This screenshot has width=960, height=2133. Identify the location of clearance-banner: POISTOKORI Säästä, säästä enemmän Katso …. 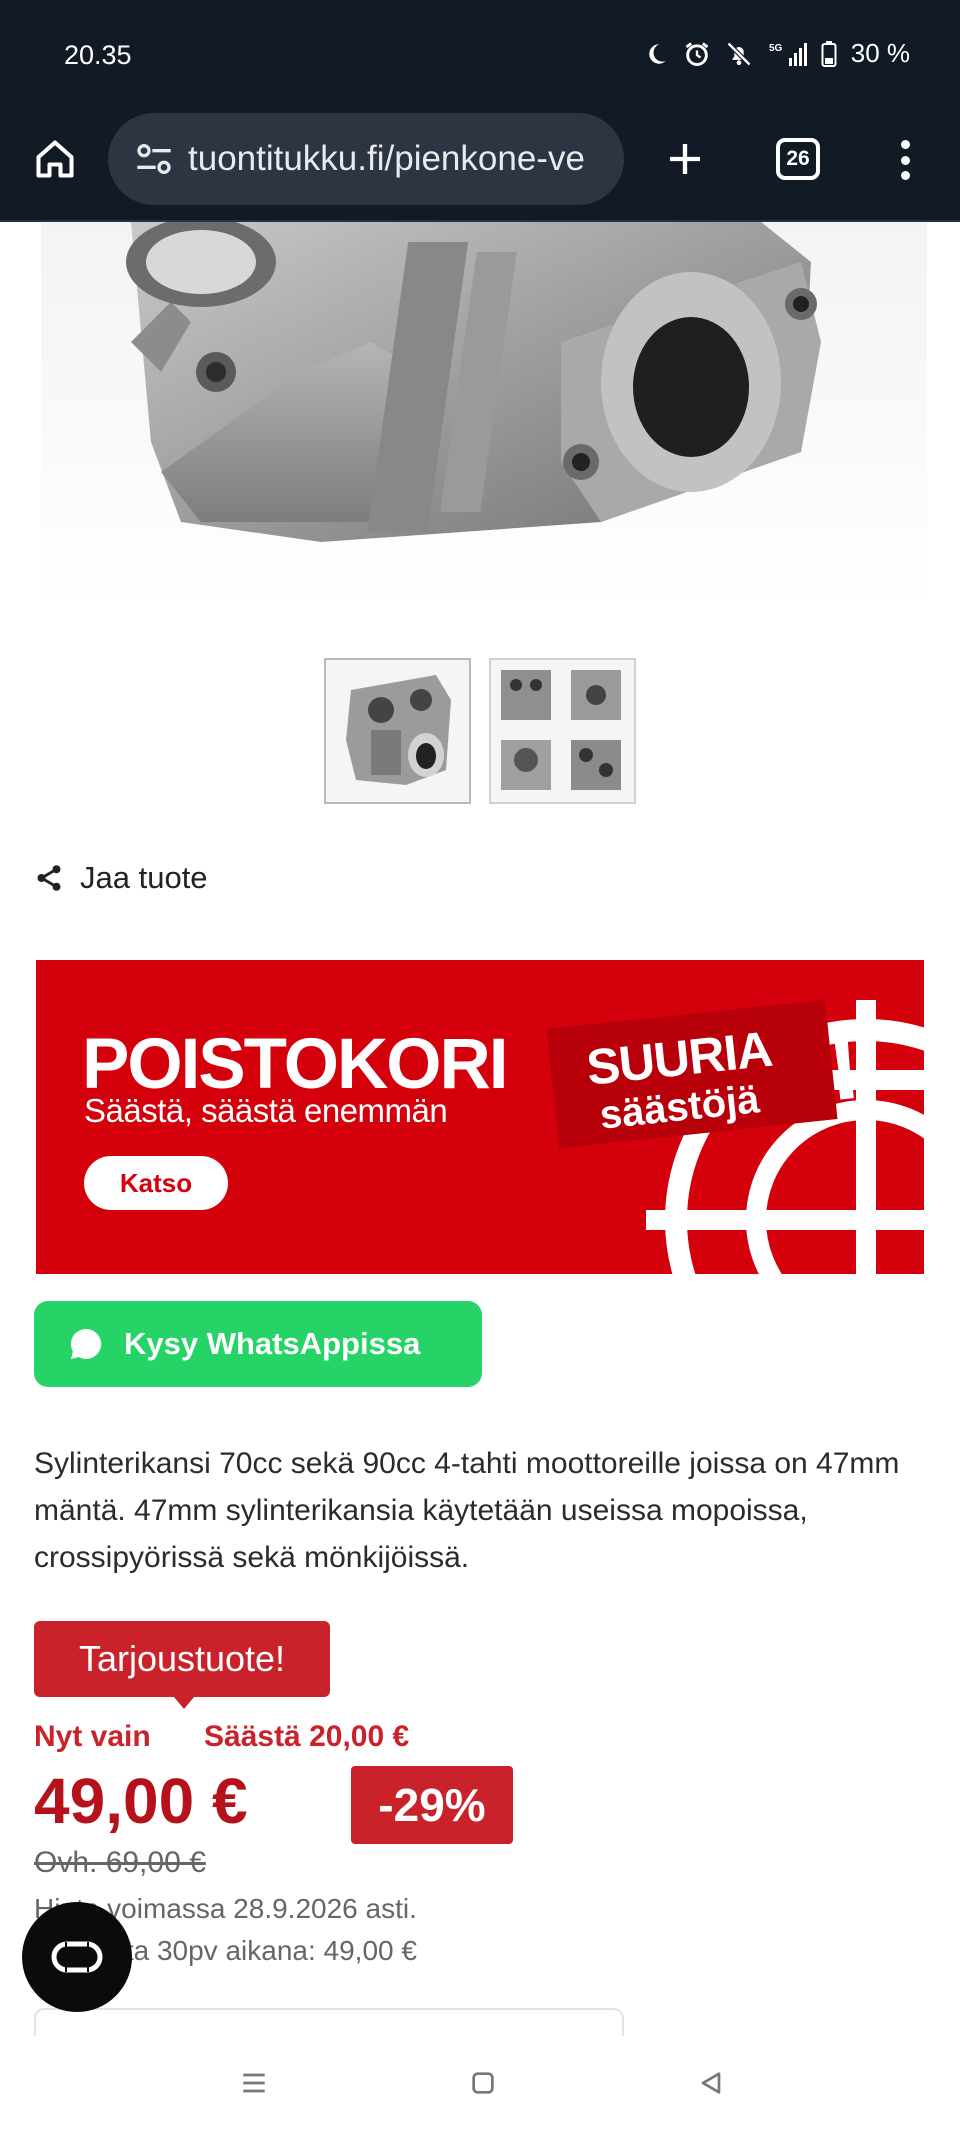
(480, 1117).